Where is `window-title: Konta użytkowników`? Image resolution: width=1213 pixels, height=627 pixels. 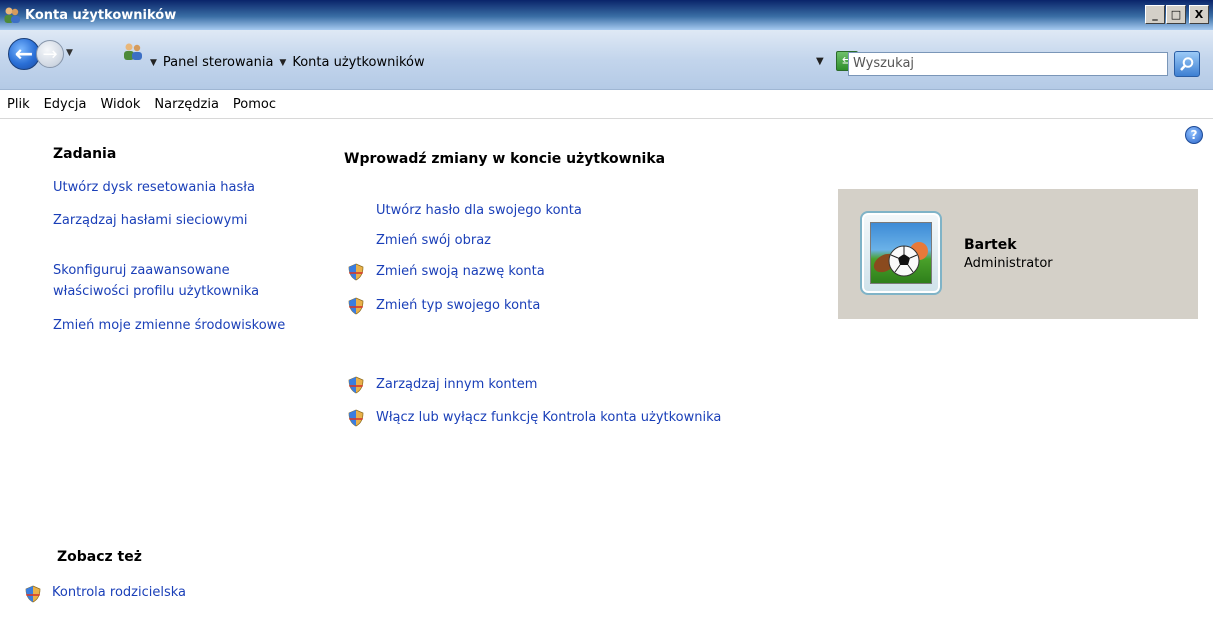
window-title: Konta użytkowników is located at coordinates (101, 15).